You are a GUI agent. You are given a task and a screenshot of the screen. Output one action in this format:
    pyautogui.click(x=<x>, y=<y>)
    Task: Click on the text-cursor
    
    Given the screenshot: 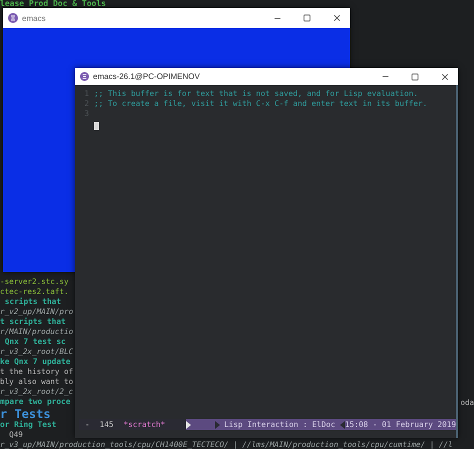 What is the action you would take?
    pyautogui.click(x=96, y=126)
    